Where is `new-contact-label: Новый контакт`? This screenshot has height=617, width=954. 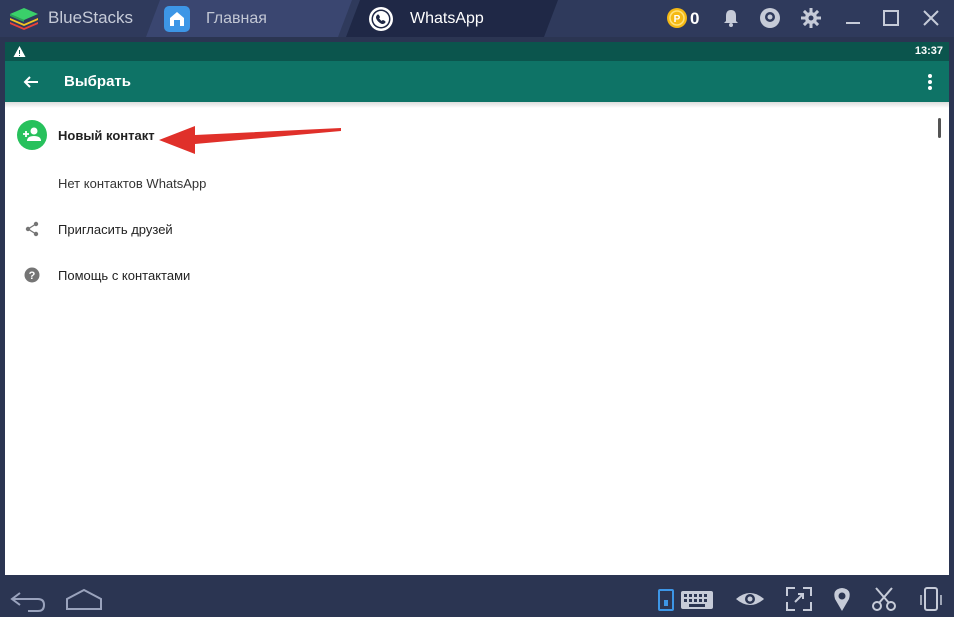 new-contact-label: Новый контакт is located at coordinates (106, 135).